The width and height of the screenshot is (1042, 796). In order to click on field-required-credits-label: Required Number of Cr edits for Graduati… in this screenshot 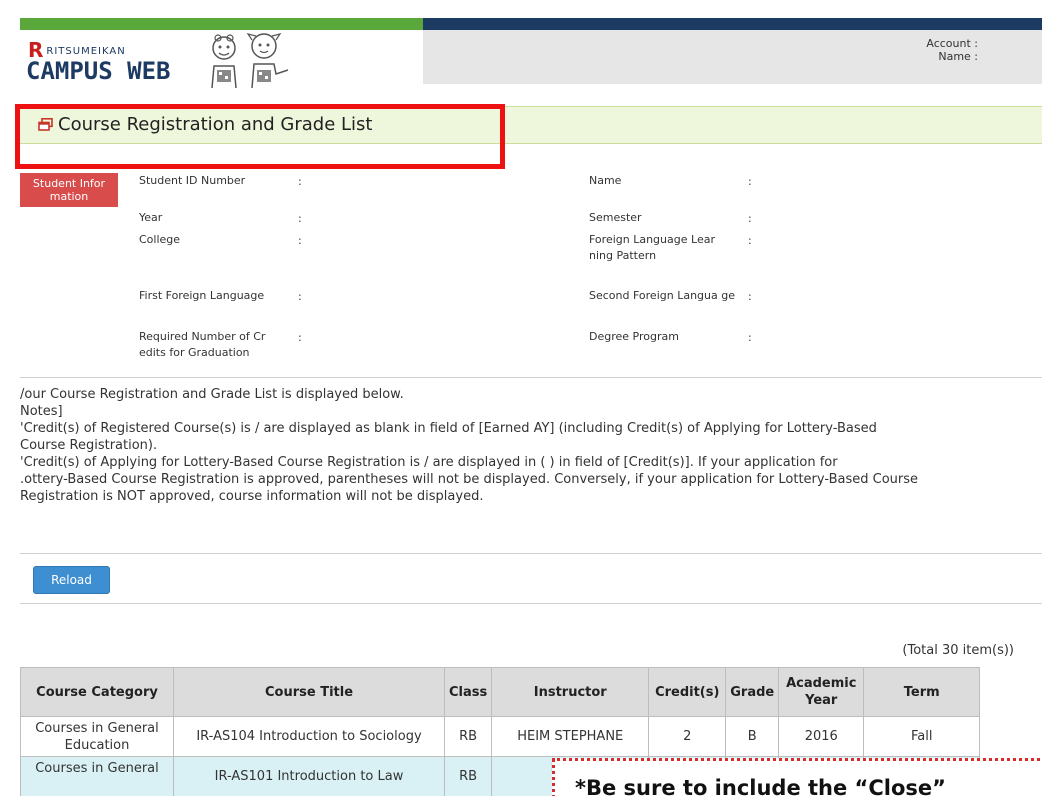, I will do `click(202, 344)`.